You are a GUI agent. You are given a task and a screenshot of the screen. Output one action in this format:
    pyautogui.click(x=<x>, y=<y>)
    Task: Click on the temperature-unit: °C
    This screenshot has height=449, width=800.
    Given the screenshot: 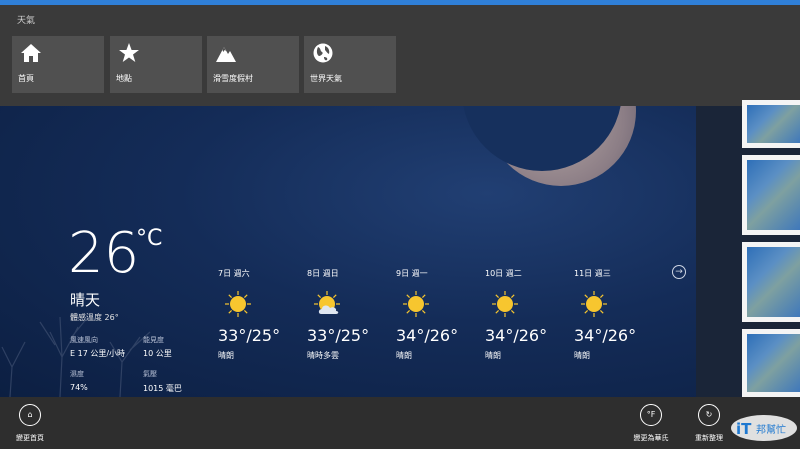 What is the action you would take?
    pyautogui.click(x=149, y=238)
    